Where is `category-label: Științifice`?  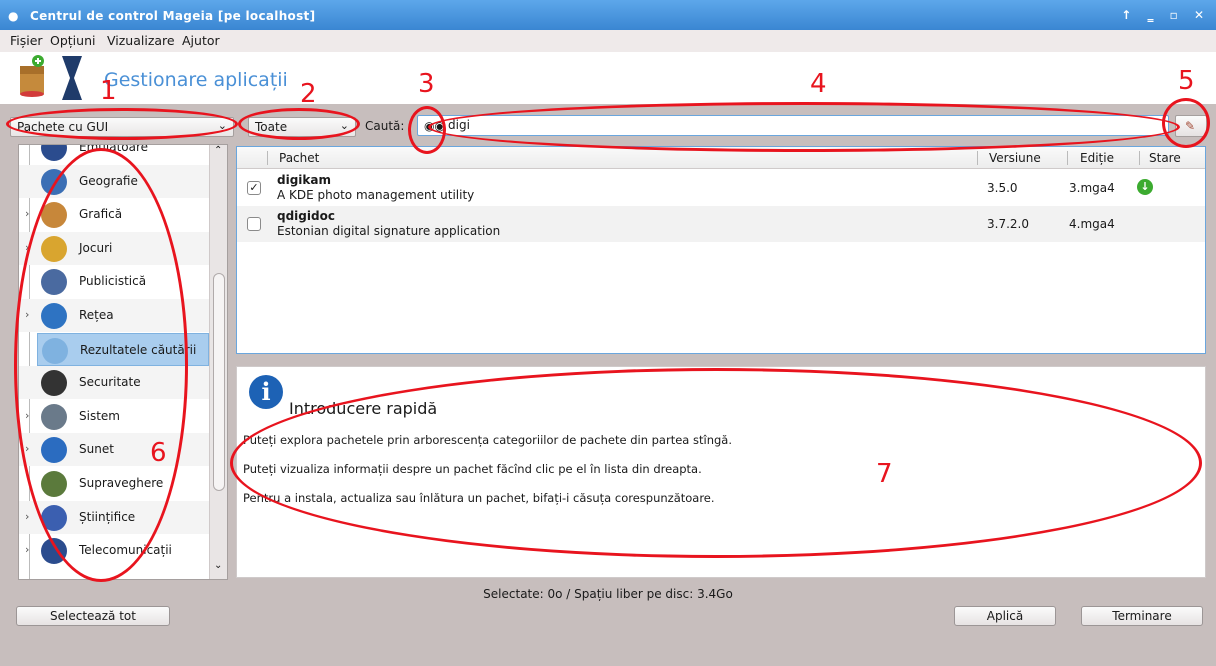 category-label: Științifice is located at coordinates (107, 516).